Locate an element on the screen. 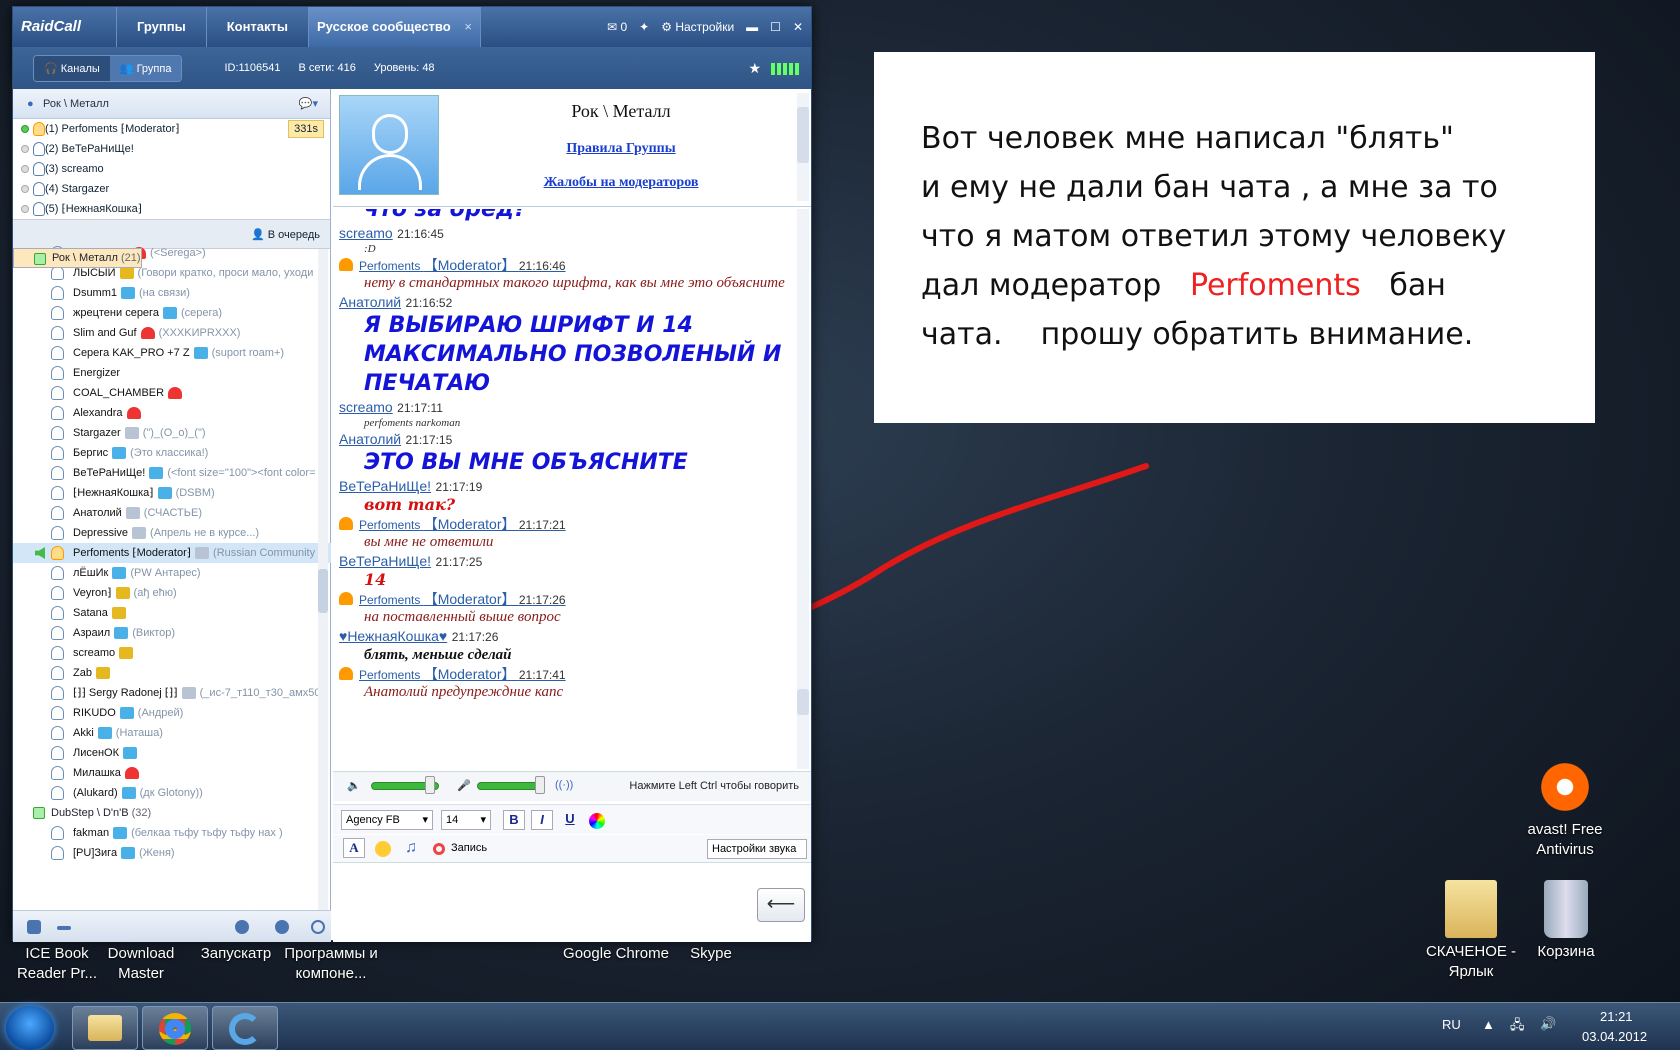 This screenshot has width=1680, height=1050. remove-icon is located at coordinates (64, 928).